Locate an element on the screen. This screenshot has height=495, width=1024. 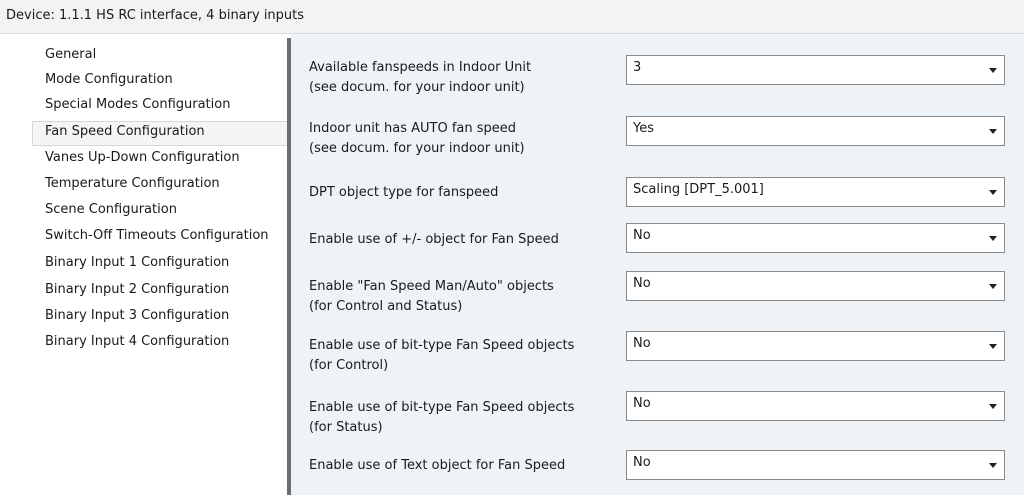
sidebar-item-general: General is located at coordinates (159, 56).